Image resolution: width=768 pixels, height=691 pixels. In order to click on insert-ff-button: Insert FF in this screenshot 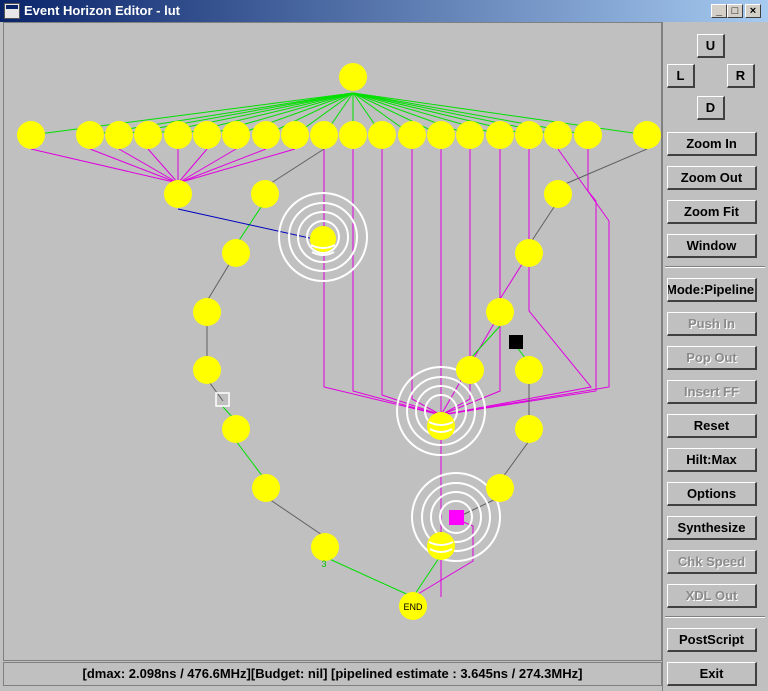, I will do `click(712, 392)`.